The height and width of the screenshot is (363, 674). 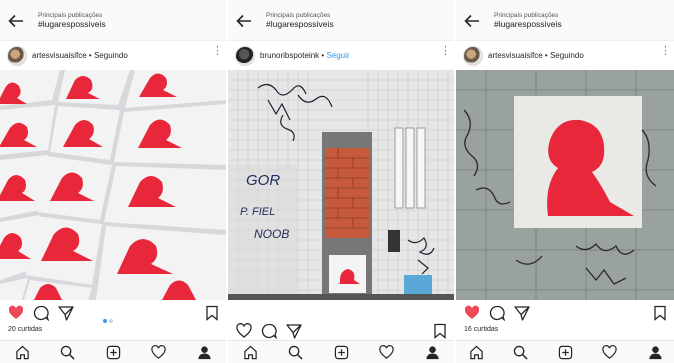 I want to click on carousel-indicator, so click(x=109, y=319).